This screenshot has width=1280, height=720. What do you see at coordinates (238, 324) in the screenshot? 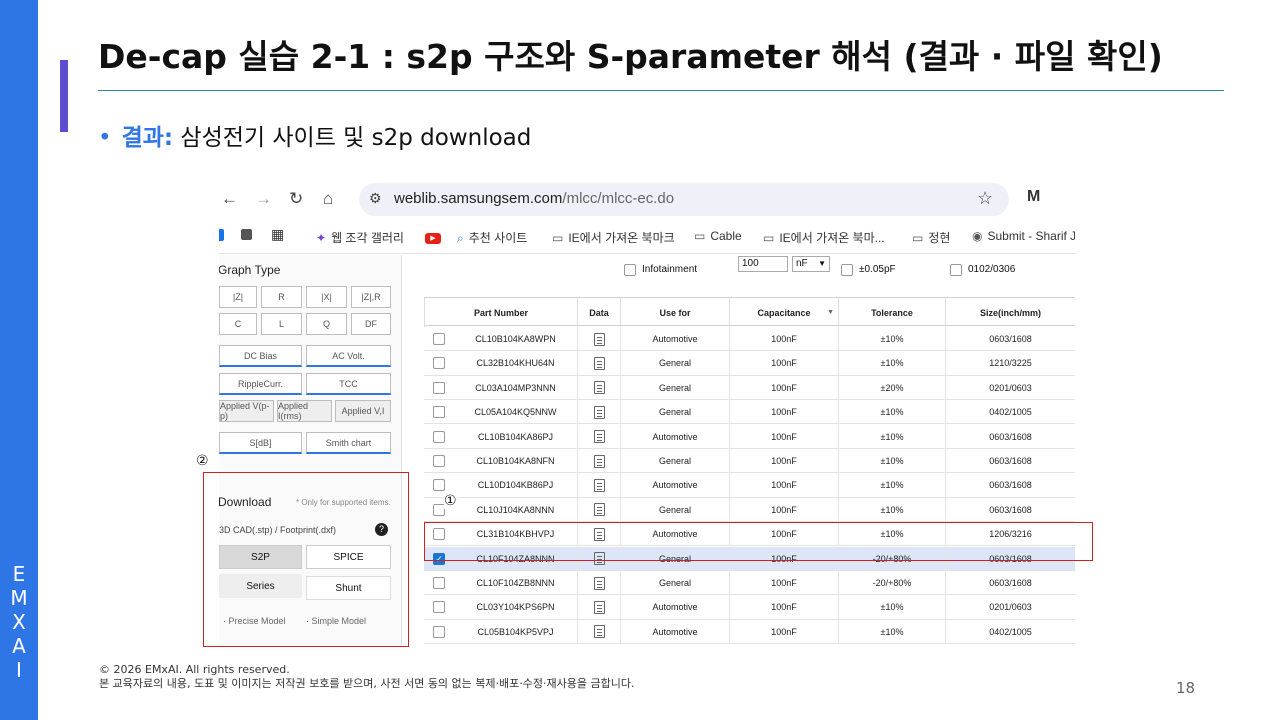
I see `graph-btn-c: C` at bounding box center [238, 324].